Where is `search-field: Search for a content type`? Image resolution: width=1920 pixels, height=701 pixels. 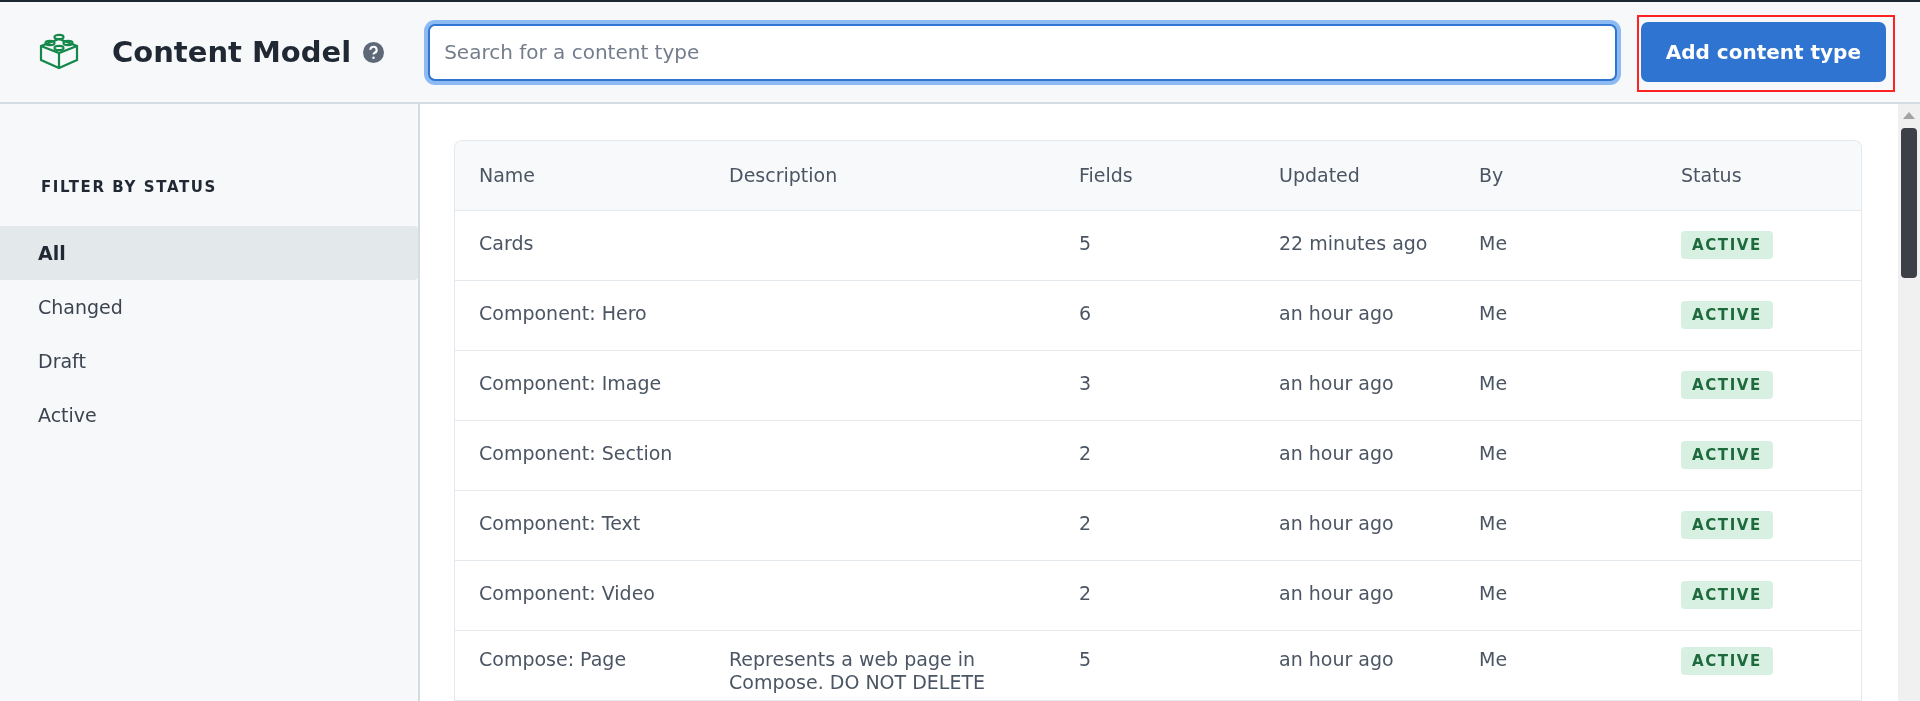
search-field: Search for a content type is located at coordinates (1022, 52).